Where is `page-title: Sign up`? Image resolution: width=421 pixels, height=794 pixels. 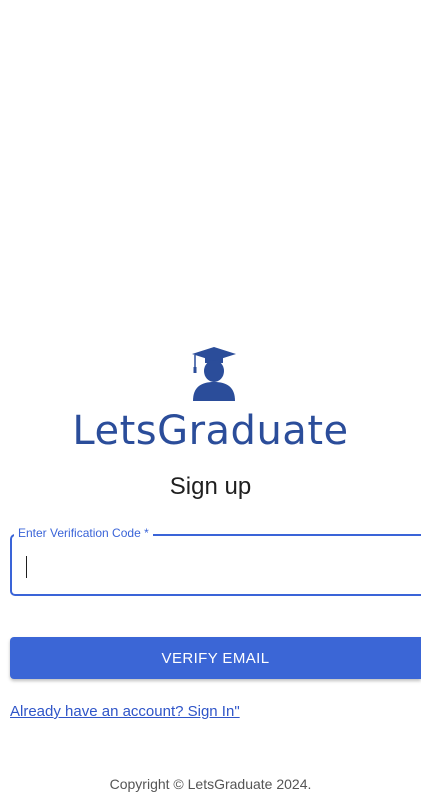 page-title: Sign up is located at coordinates (210, 486).